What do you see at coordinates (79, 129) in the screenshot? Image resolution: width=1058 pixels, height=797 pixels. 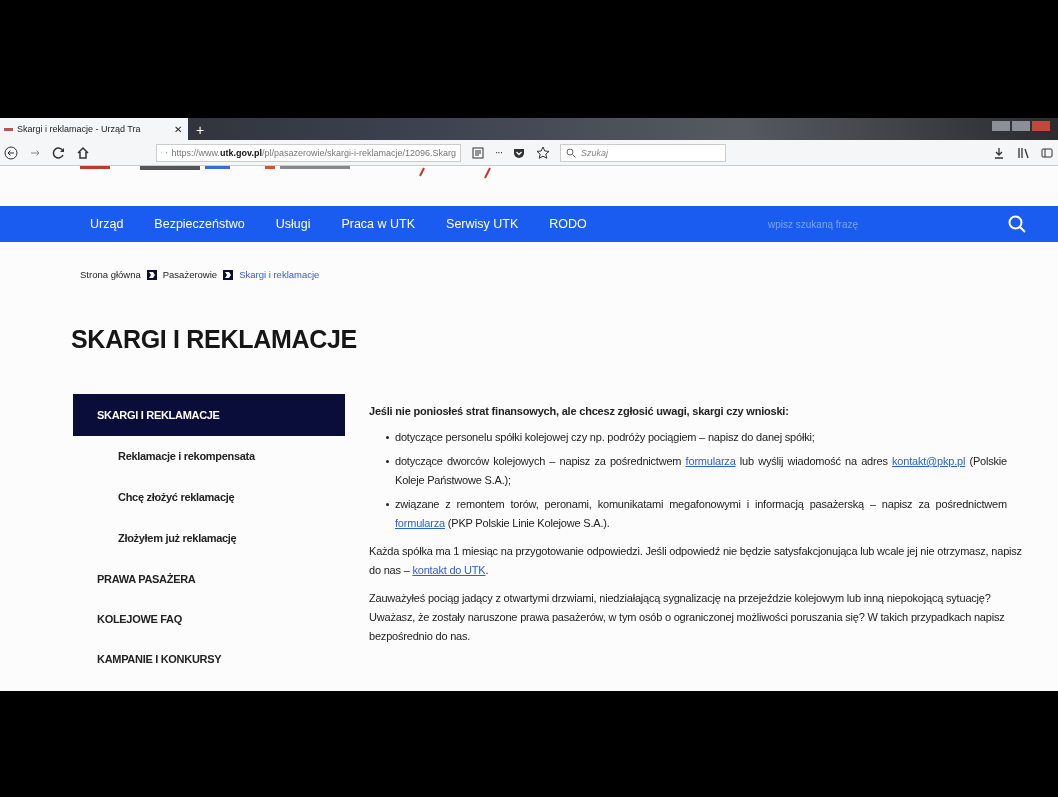 I see `tab-title: Skargi i reklamacje - Urząd Tra` at bounding box center [79, 129].